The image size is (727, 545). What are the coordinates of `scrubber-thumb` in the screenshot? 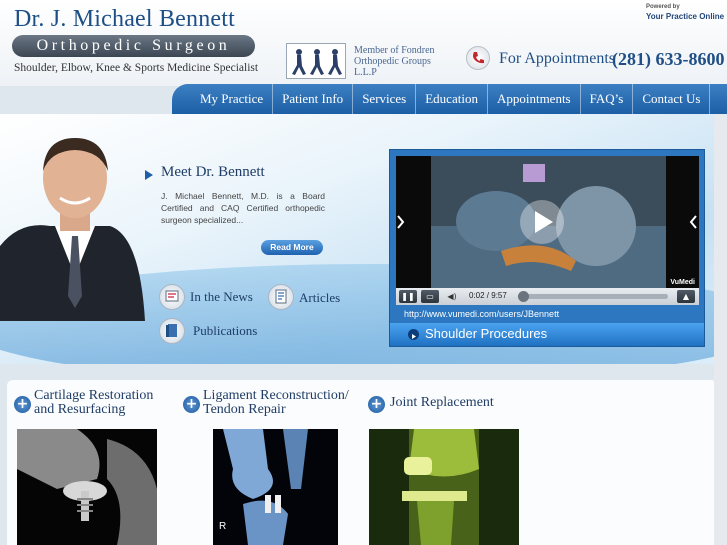 It's located at (524, 296).